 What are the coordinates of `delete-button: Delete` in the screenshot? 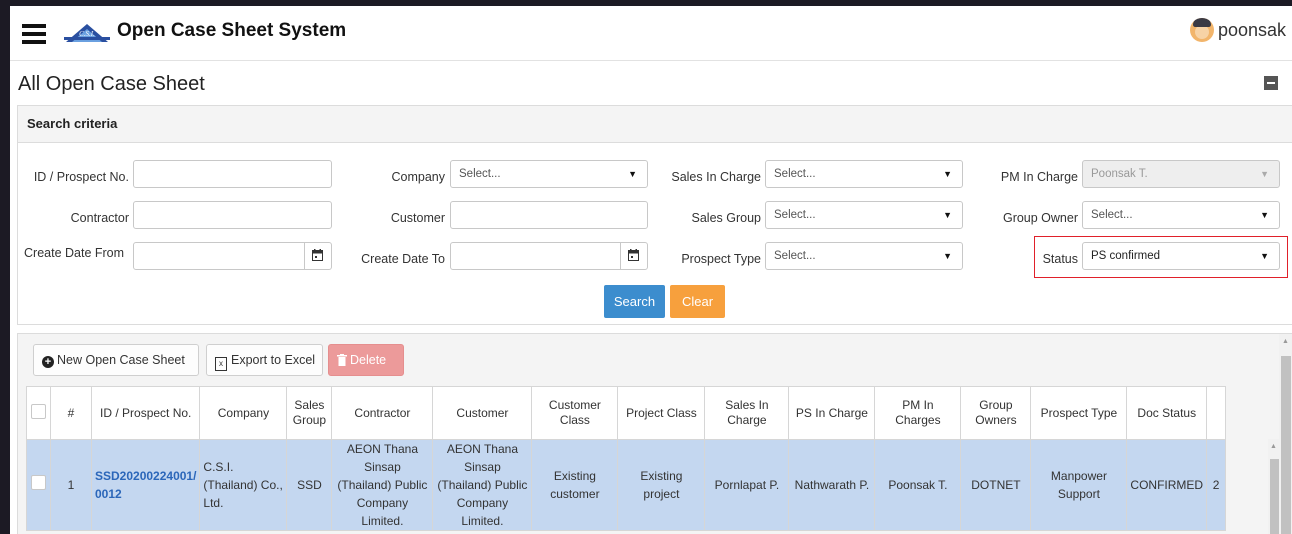 It's located at (366, 360).